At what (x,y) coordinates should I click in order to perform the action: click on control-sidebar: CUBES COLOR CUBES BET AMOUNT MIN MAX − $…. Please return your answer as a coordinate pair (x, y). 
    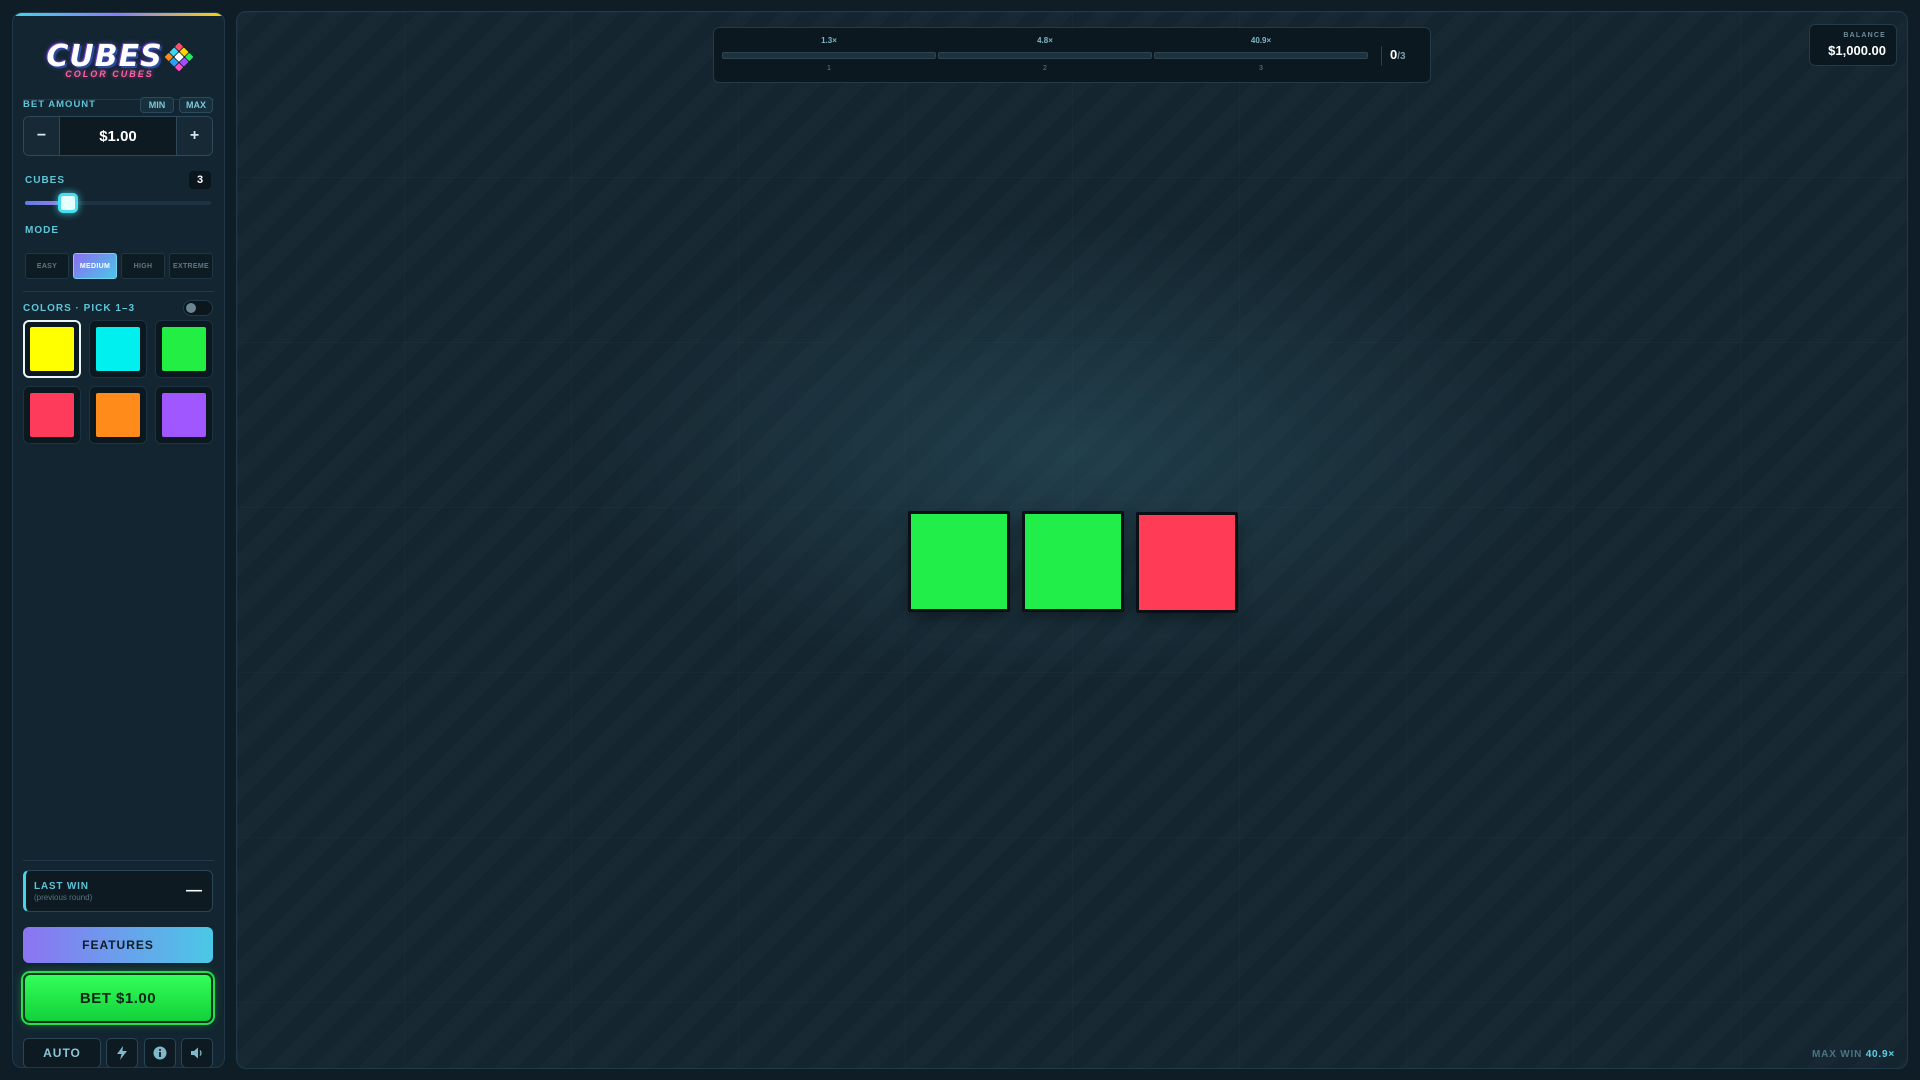
    Looking at the image, I should click on (118, 540).